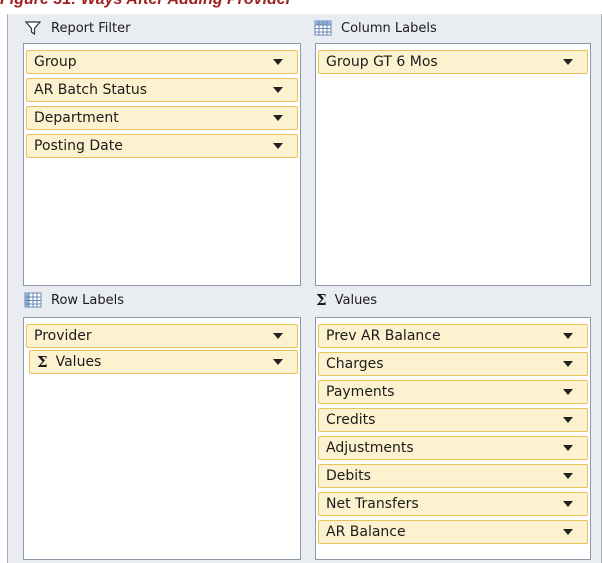 The height and width of the screenshot is (563, 602). What do you see at coordinates (453, 364) in the screenshot?
I see `field-charges: Charges` at bounding box center [453, 364].